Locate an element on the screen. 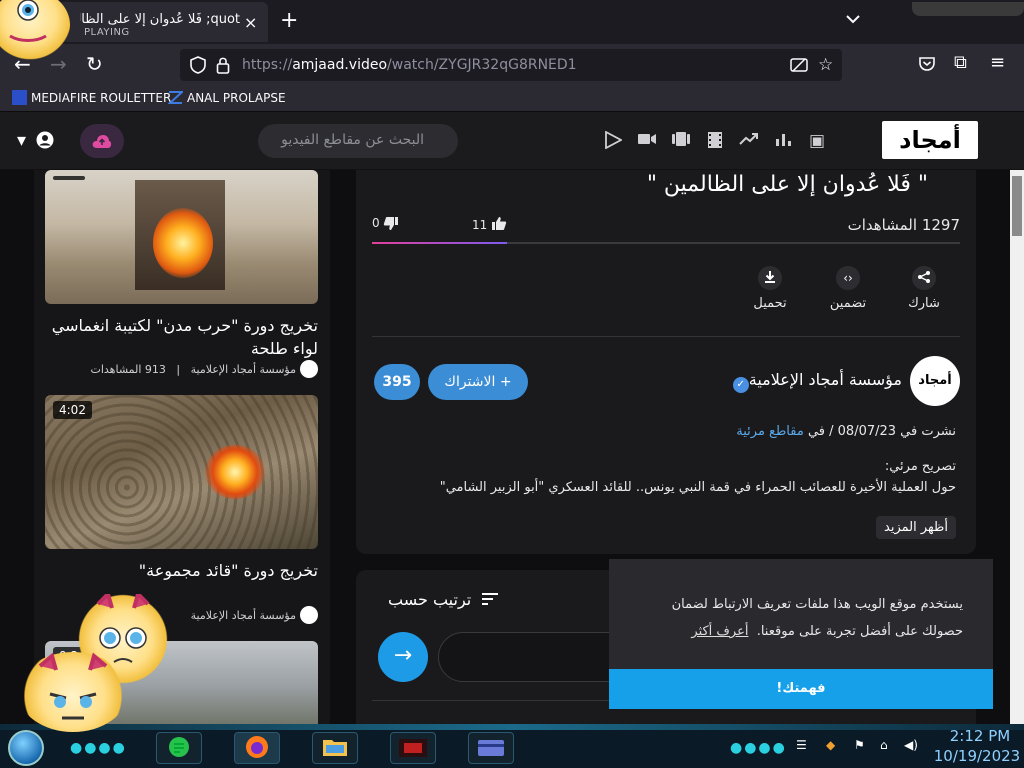  tab-close-icon: × is located at coordinates (250, 22).